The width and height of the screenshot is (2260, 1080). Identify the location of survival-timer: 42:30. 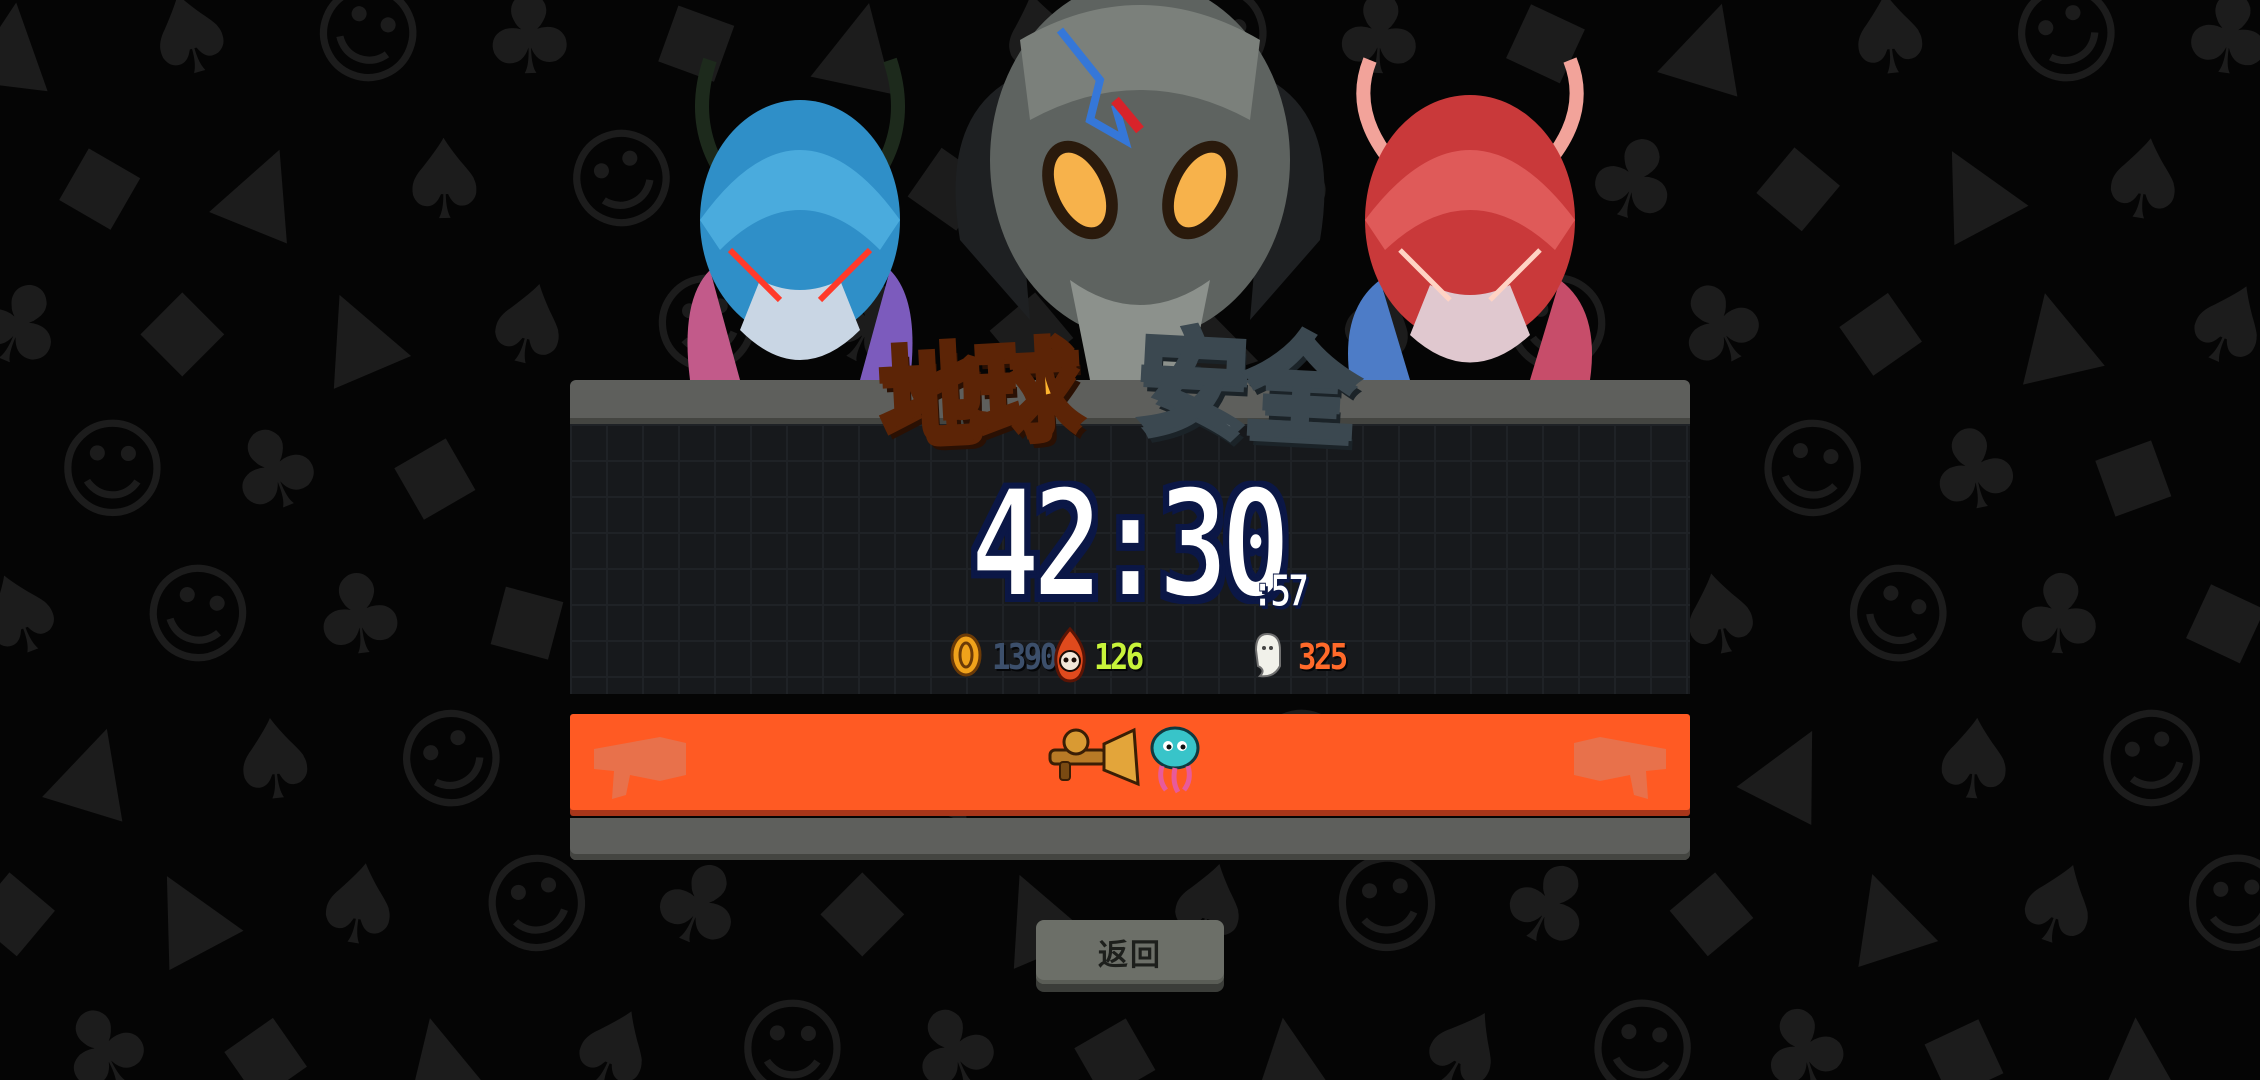
(1130, 545).